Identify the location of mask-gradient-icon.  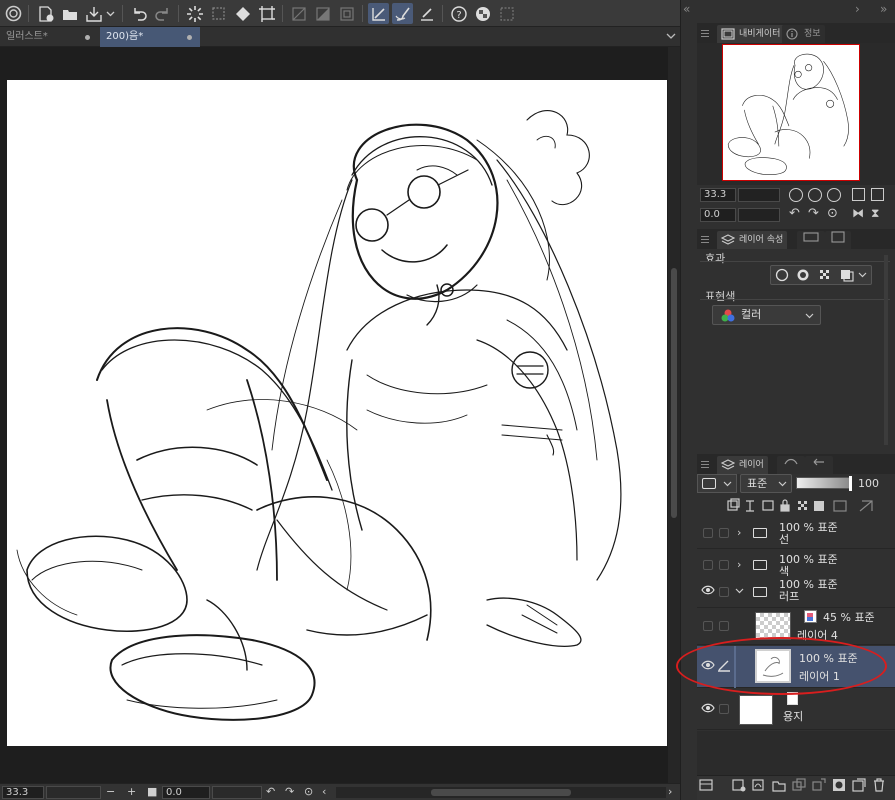
(322, 13).